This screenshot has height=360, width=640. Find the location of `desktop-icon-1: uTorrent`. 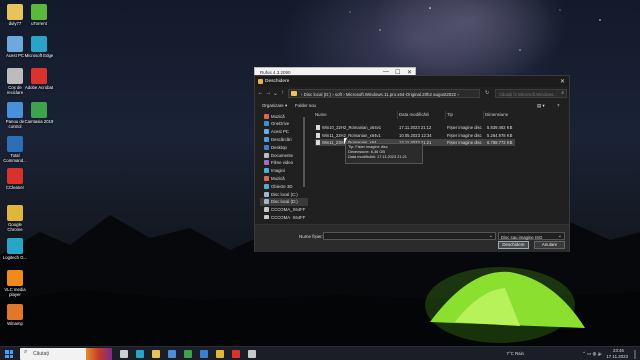

desktop-icon-1: uTorrent is located at coordinates (39, 15).